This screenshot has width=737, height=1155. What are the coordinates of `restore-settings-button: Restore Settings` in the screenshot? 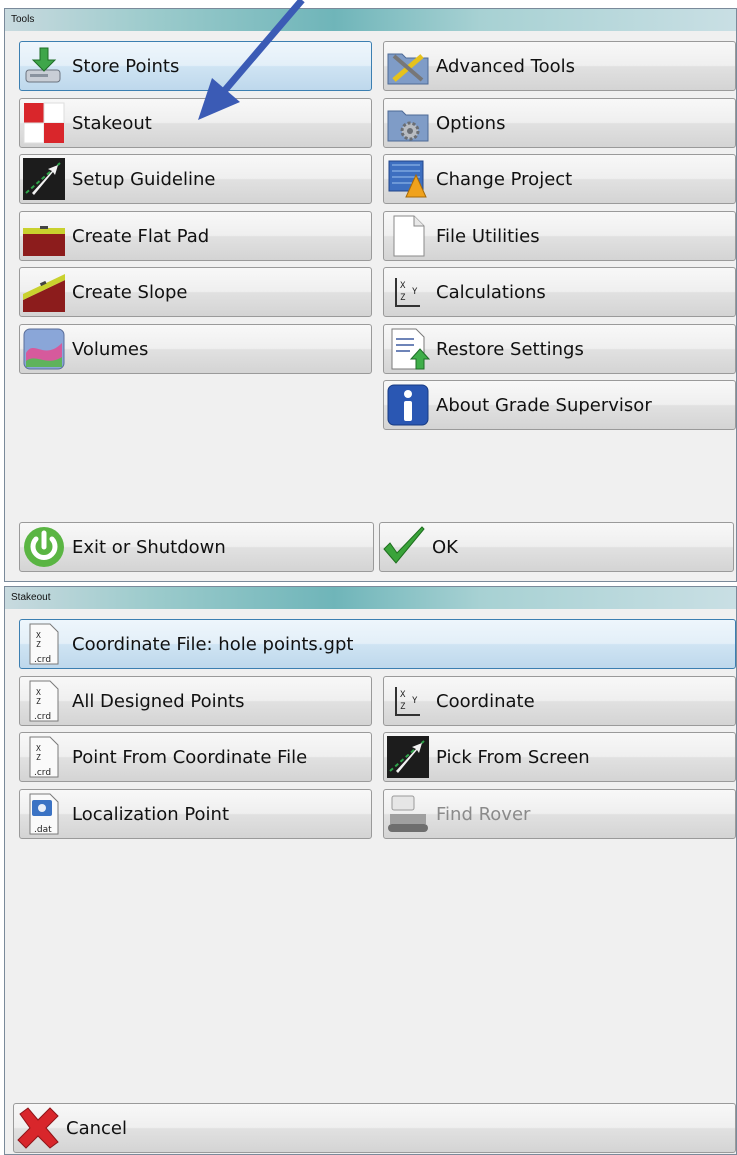 It's located at (559, 349).